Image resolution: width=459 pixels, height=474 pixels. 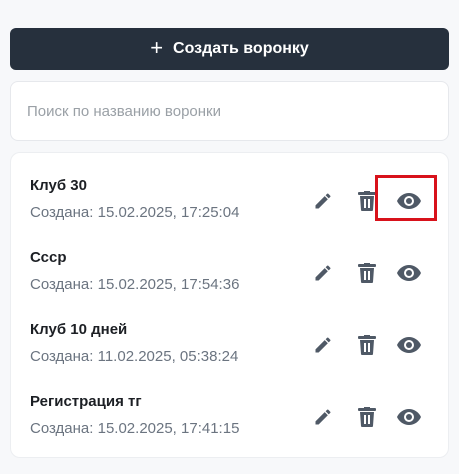 What do you see at coordinates (135, 428) in the screenshot?
I see `funnel-created-date: Создана: 15.02.2025, 17:41:15` at bounding box center [135, 428].